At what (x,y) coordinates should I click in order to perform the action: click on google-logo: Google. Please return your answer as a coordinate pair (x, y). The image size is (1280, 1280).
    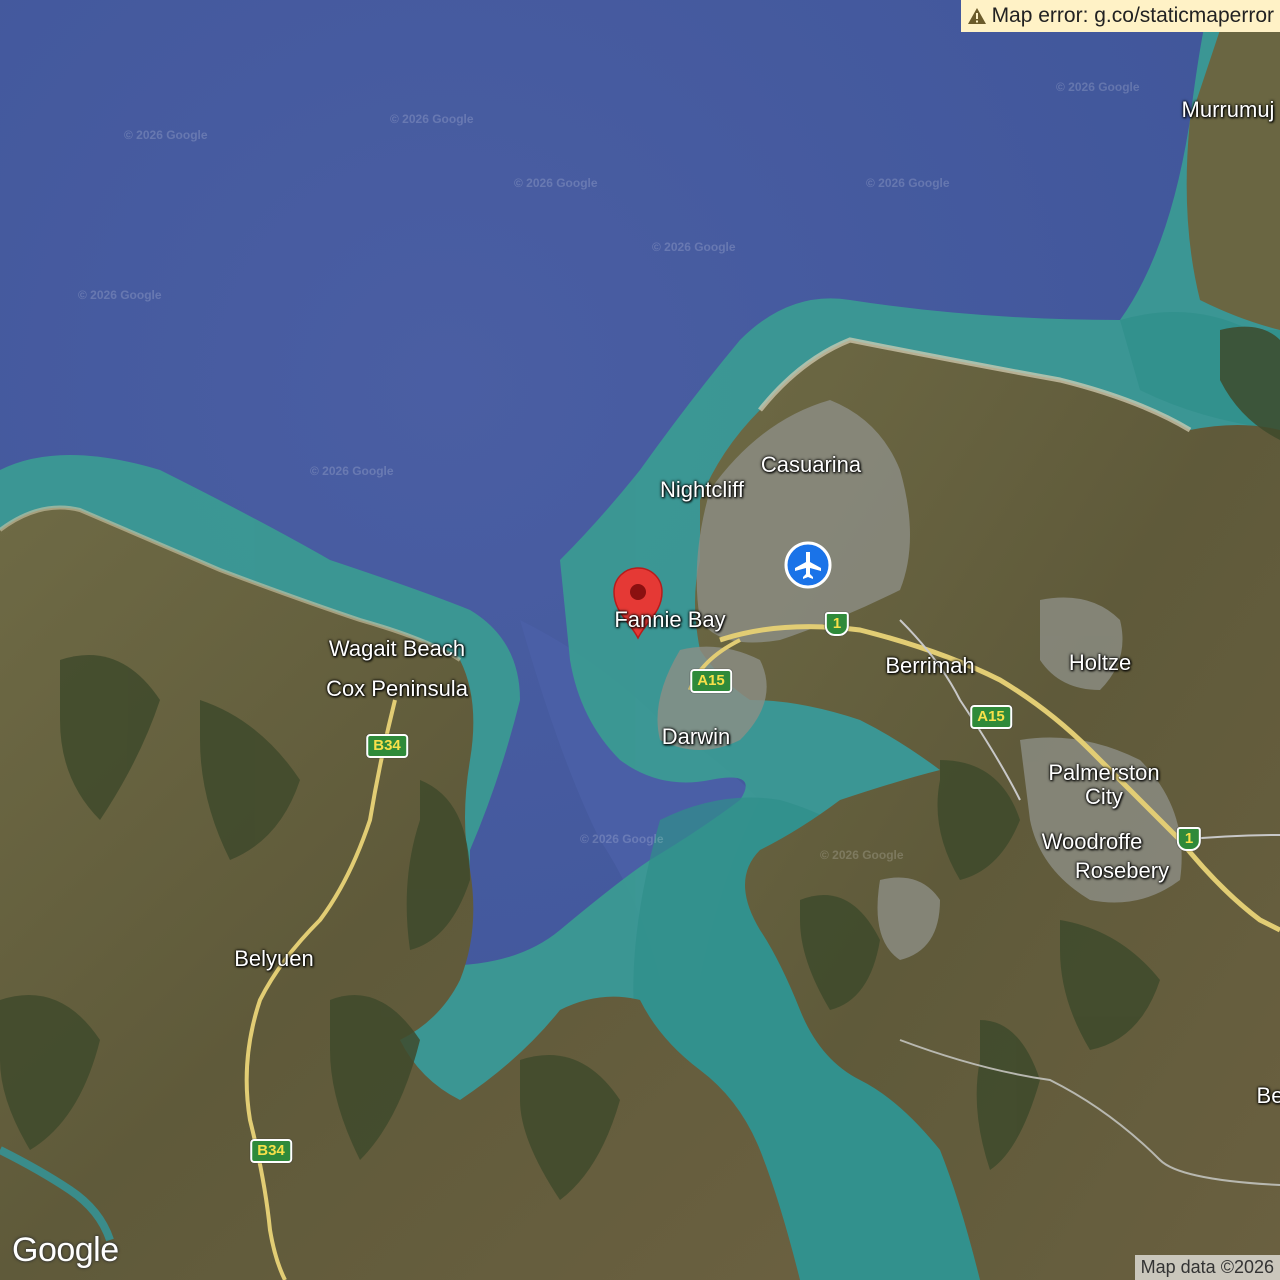
    Looking at the image, I should click on (65, 1250).